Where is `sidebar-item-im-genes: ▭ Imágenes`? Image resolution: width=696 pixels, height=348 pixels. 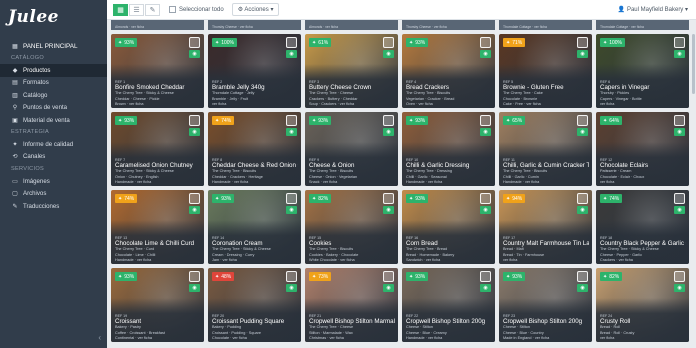 sidebar-item-im-genes: ▭ Imágenes is located at coordinates (53, 181).